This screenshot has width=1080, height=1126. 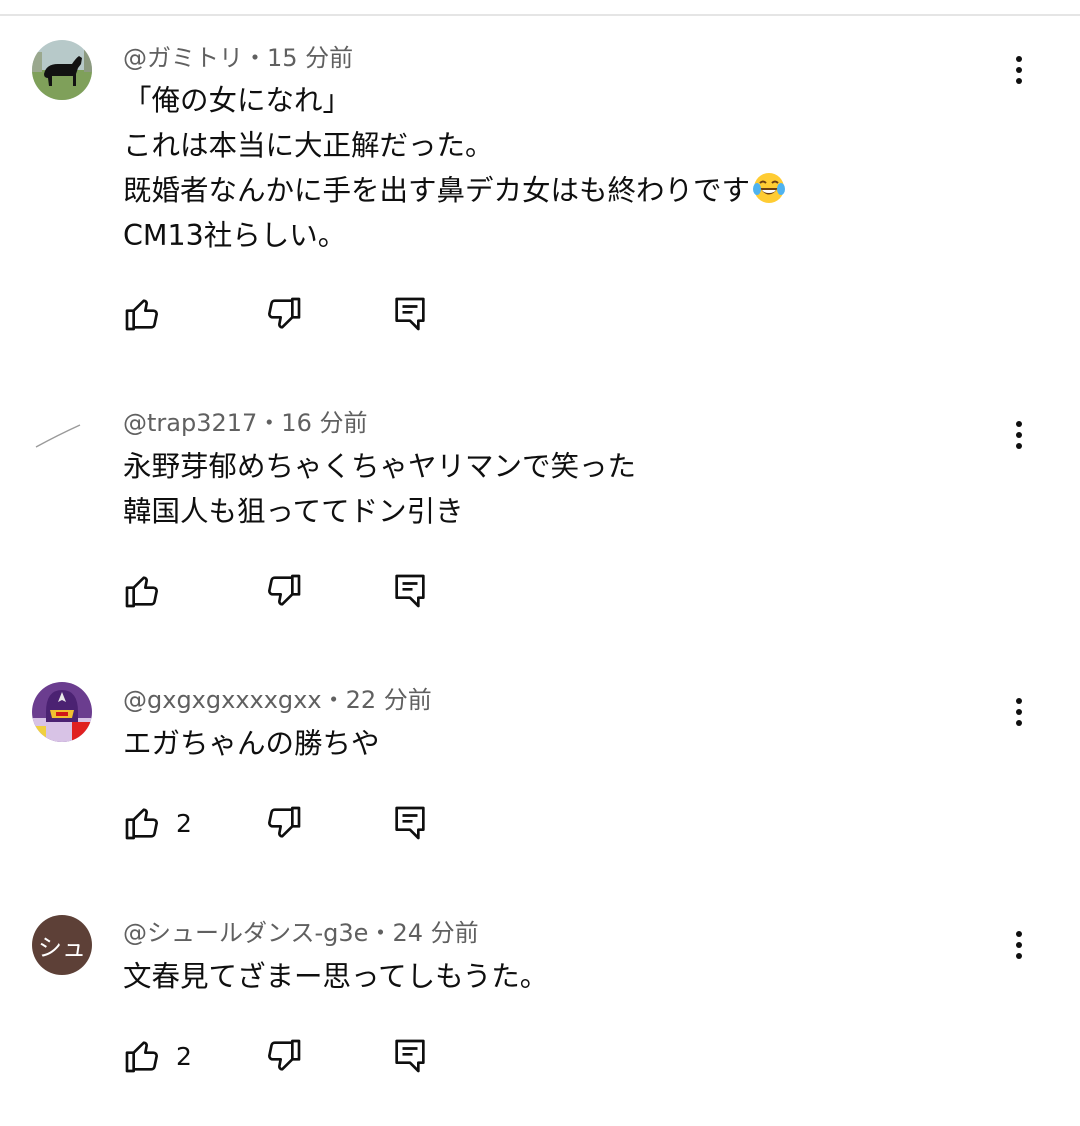 I want to click on comment-time: 15 分前, so click(x=310, y=58).